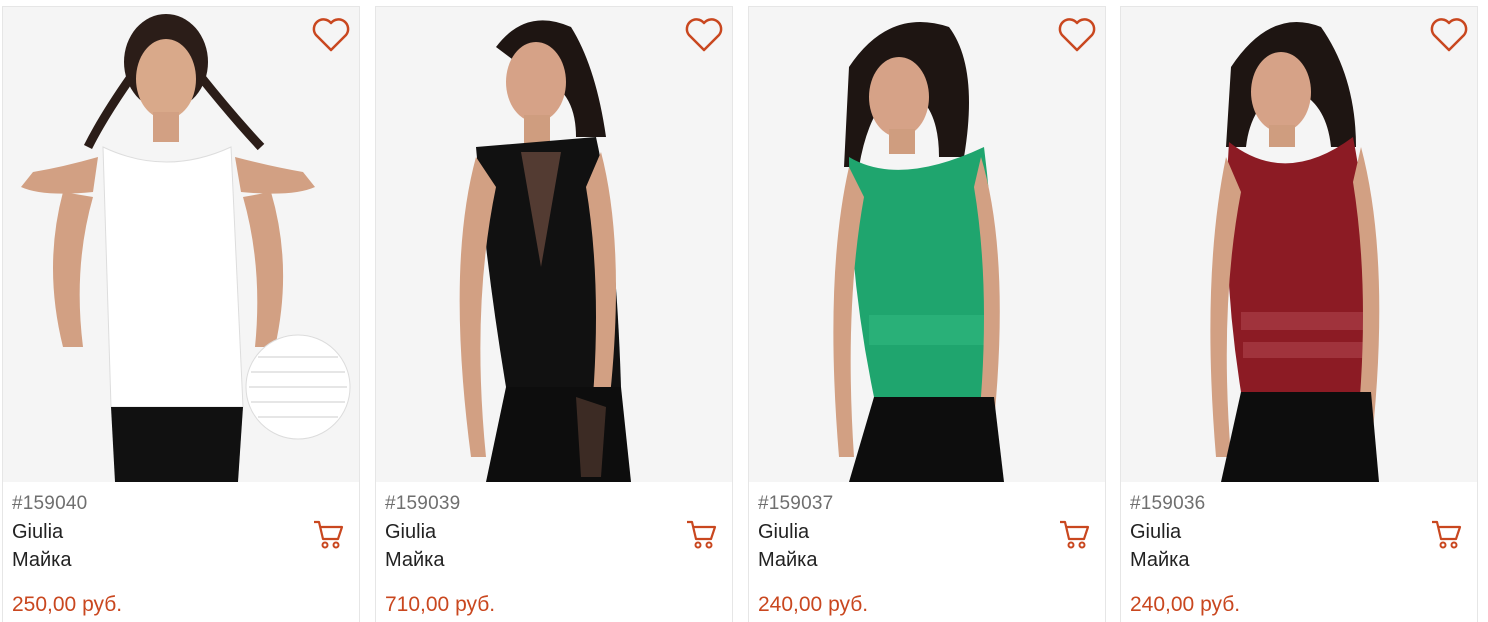  What do you see at coordinates (50, 503) in the screenshot?
I see `product-sku: #159040` at bounding box center [50, 503].